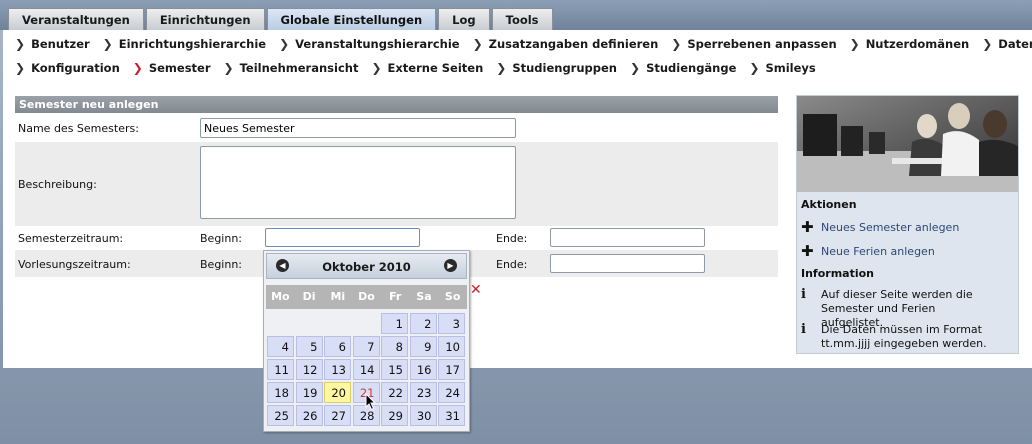  I want to click on subnav-item-datenfelder: ❯ Datenfelder, so click(1007, 44).